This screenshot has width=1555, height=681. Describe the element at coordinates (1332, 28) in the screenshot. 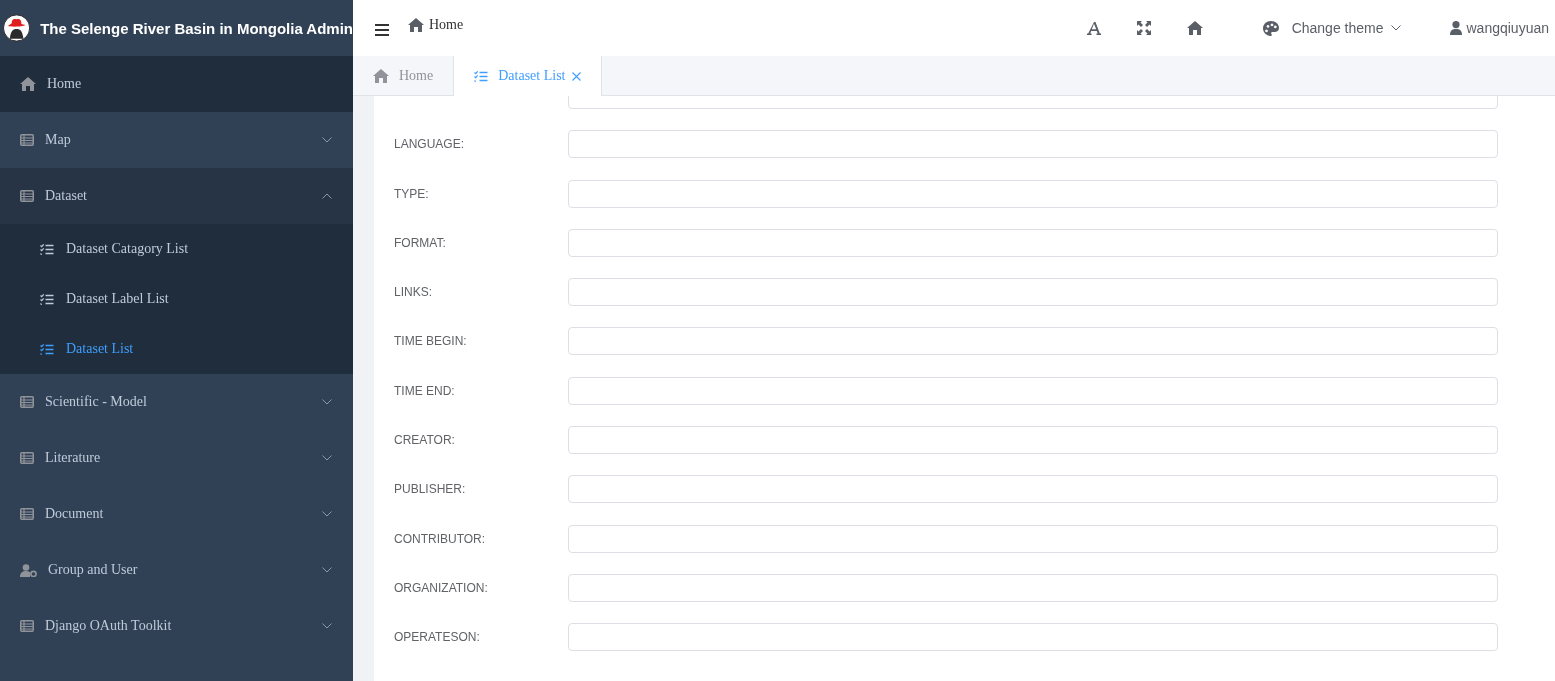

I see `theme-dropdown: Change theme` at that location.